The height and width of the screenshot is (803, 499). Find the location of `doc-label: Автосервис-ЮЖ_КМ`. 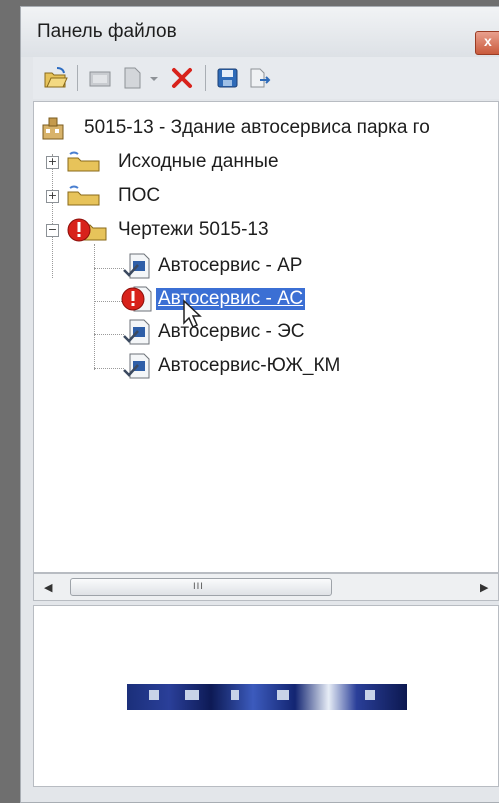

doc-label: Автосервис-ЮЖ_КМ is located at coordinates (249, 365).